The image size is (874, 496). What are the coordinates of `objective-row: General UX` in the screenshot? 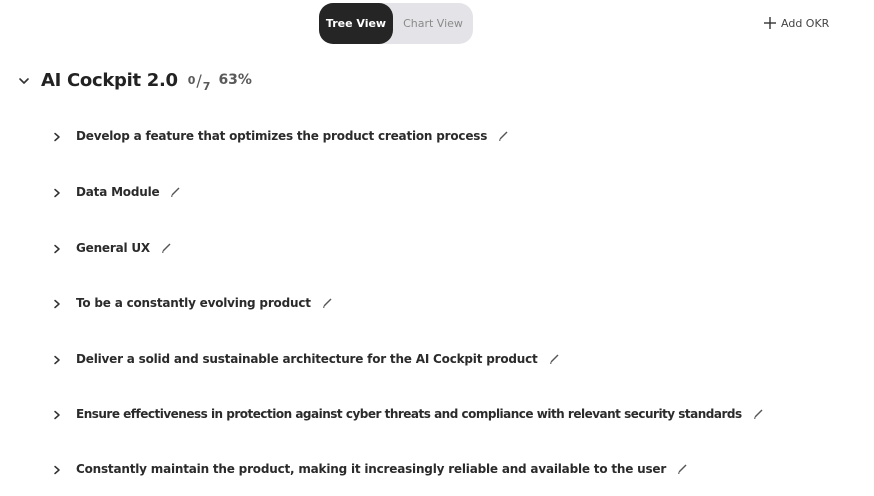 It's located at (112, 248).